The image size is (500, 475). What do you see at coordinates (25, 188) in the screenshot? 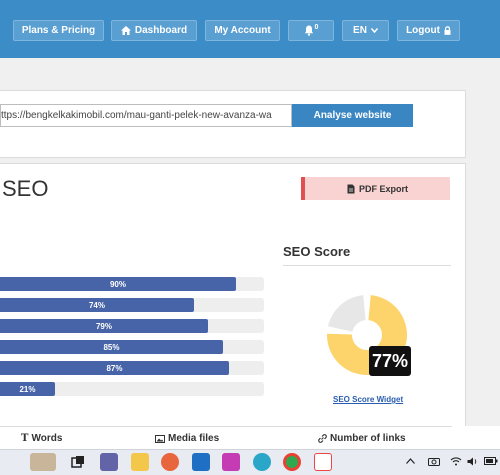
I see `report-title: SEO` at bounding box center [25, 188].